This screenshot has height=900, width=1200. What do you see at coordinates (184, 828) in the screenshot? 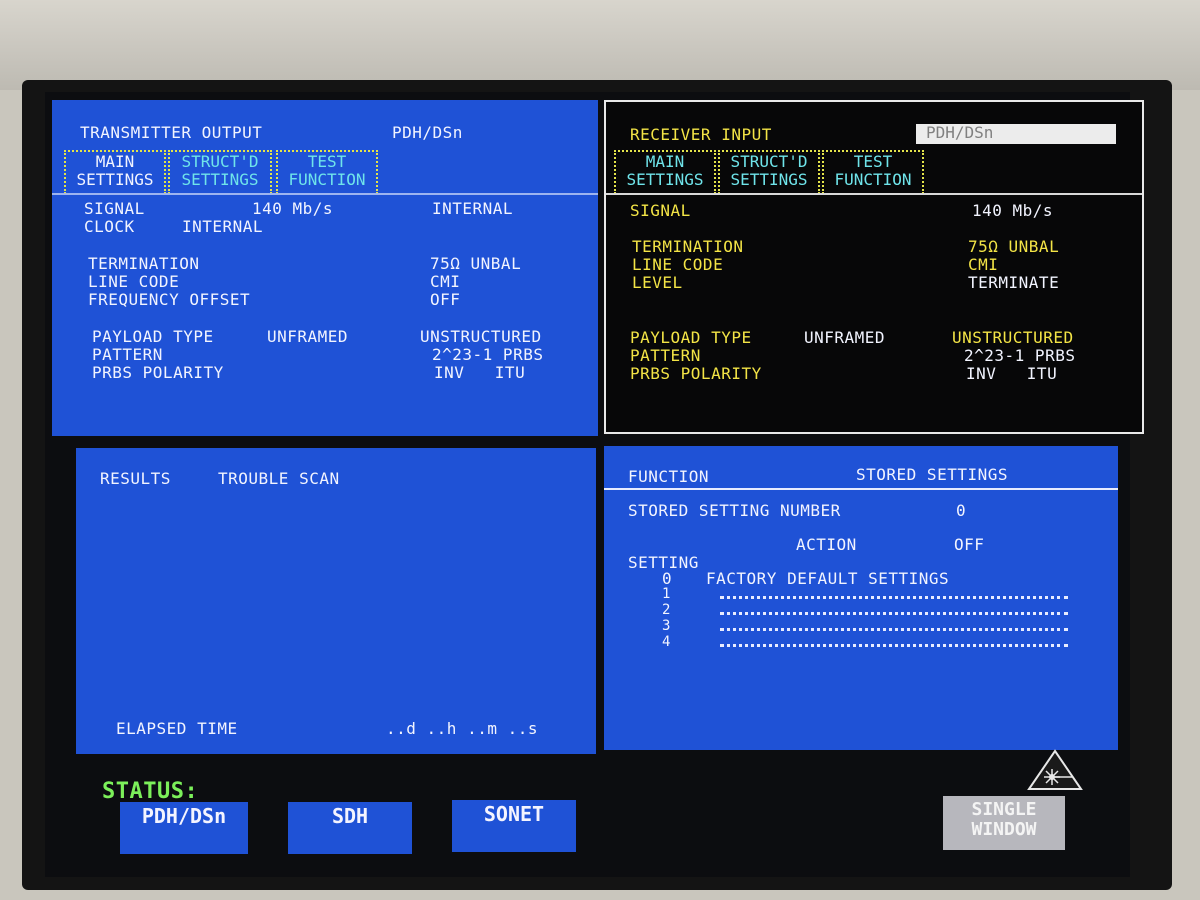
I see `softkey-pdh-dsn: PDH/DSn` at bounding box center [184, 828].